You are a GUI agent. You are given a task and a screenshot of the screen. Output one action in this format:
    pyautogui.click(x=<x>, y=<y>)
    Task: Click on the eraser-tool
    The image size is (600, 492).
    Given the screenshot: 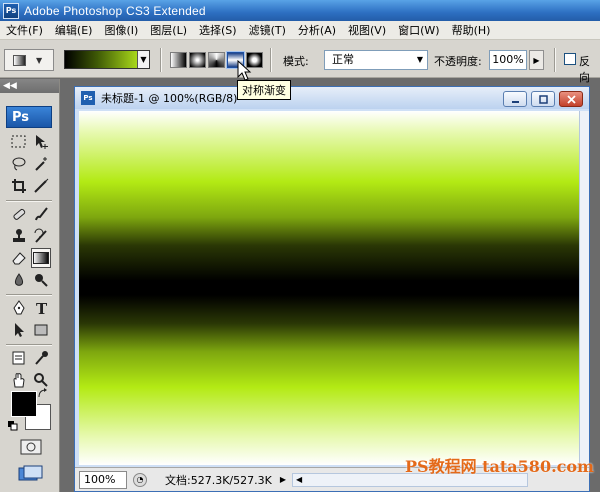 What is the action you would take?
    pyautogui.click(x=19, y=258)
    